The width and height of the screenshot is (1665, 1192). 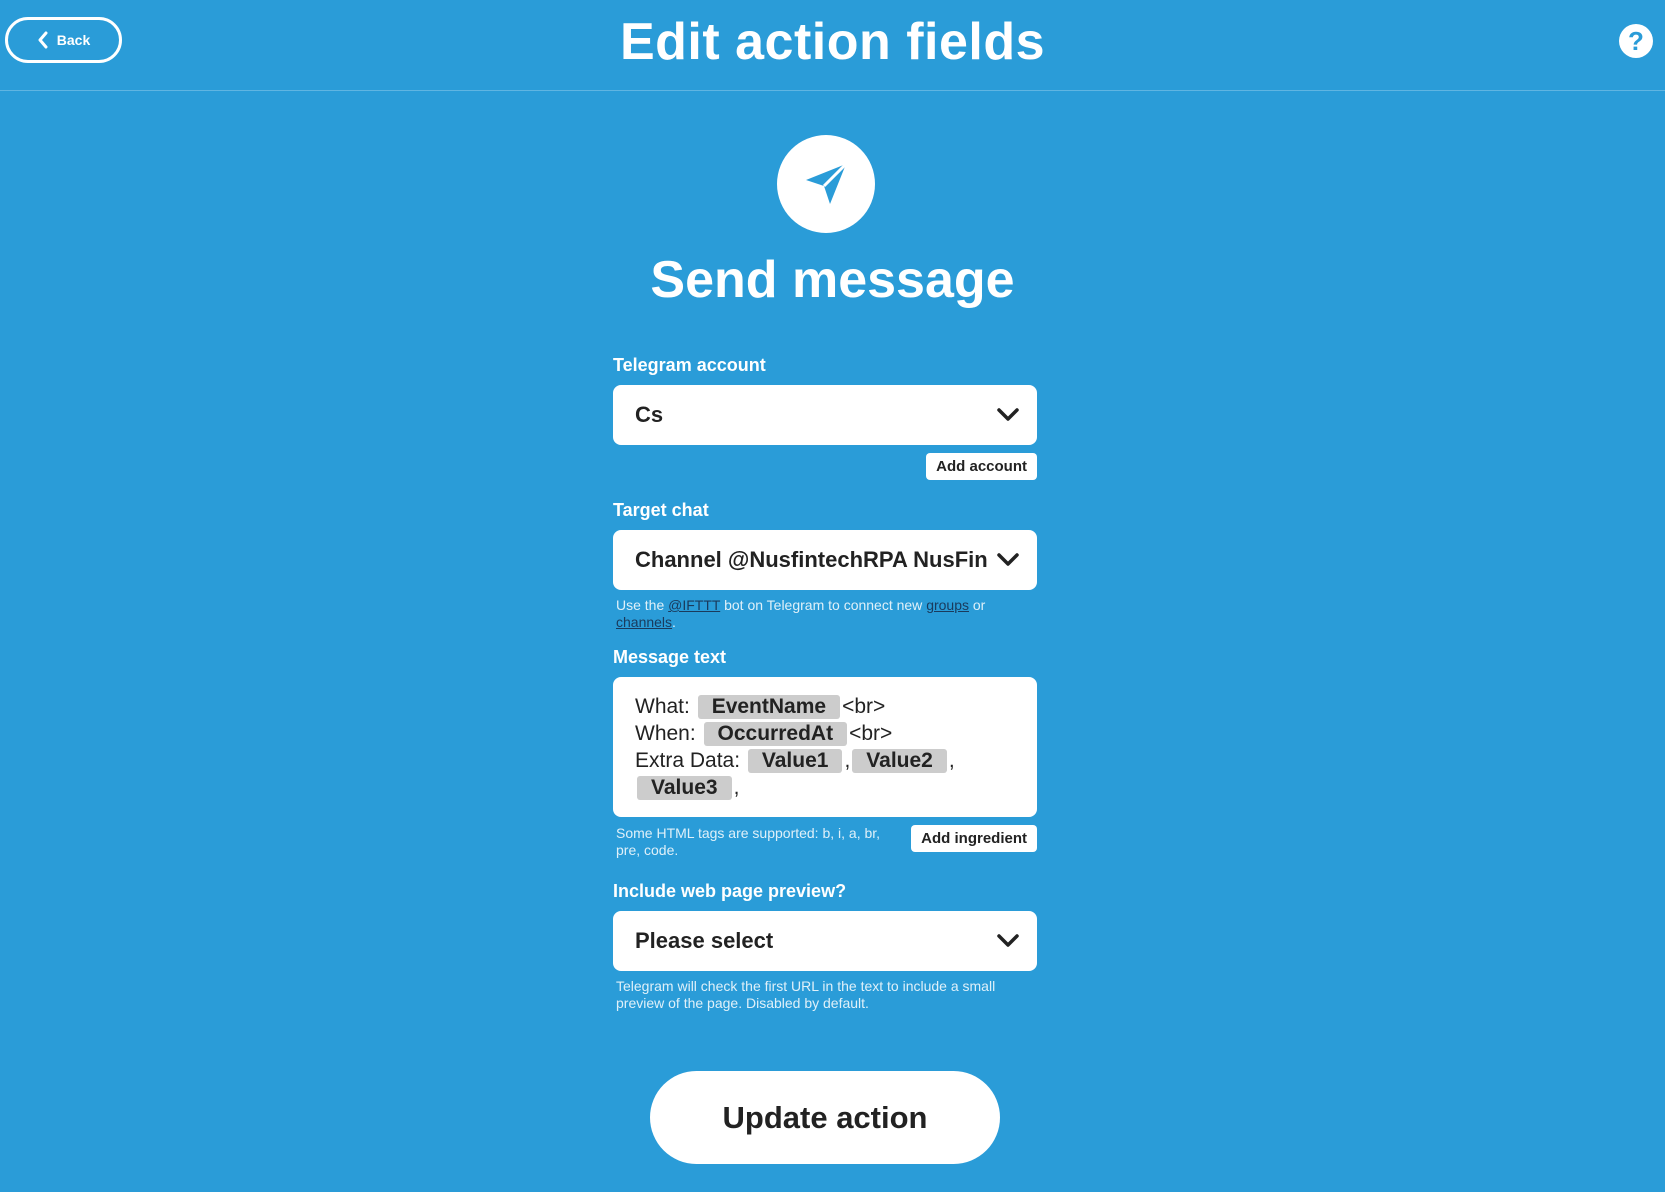 What do you see at coordinates (674, 622) in the screenshot?
I see `helper-text: .` at bounding box center [674, 622].